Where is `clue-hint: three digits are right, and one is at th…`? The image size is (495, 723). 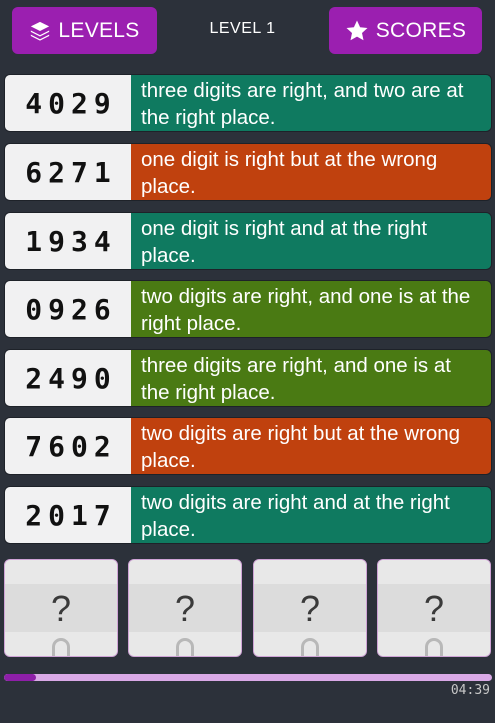
clue-hint: three digits are right, and one is at th… is located at coordinates (311, 378).